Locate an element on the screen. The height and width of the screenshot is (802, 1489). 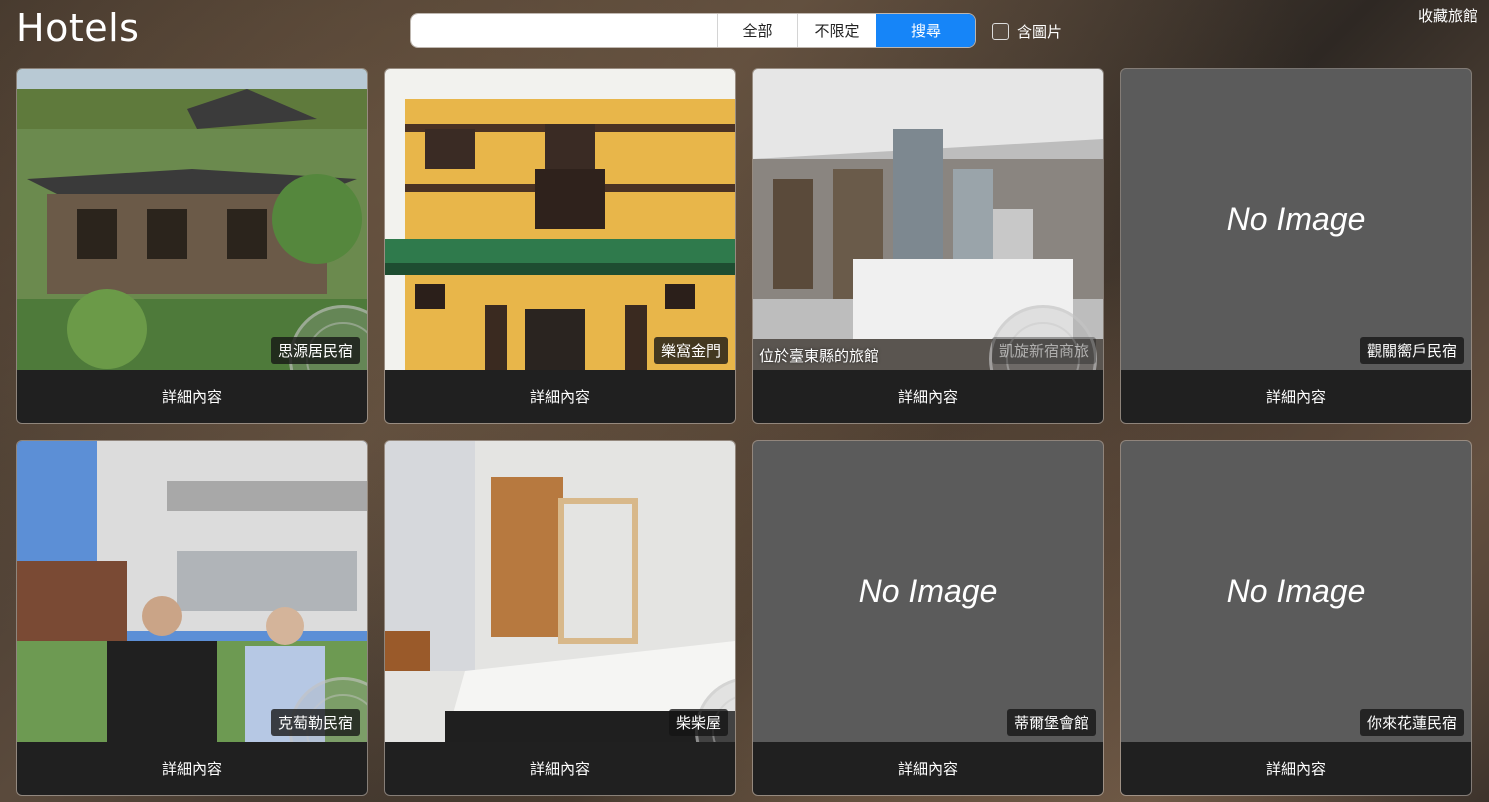
hotel-name-badge: 樂窩金門 is located at coordinates (690, 350).